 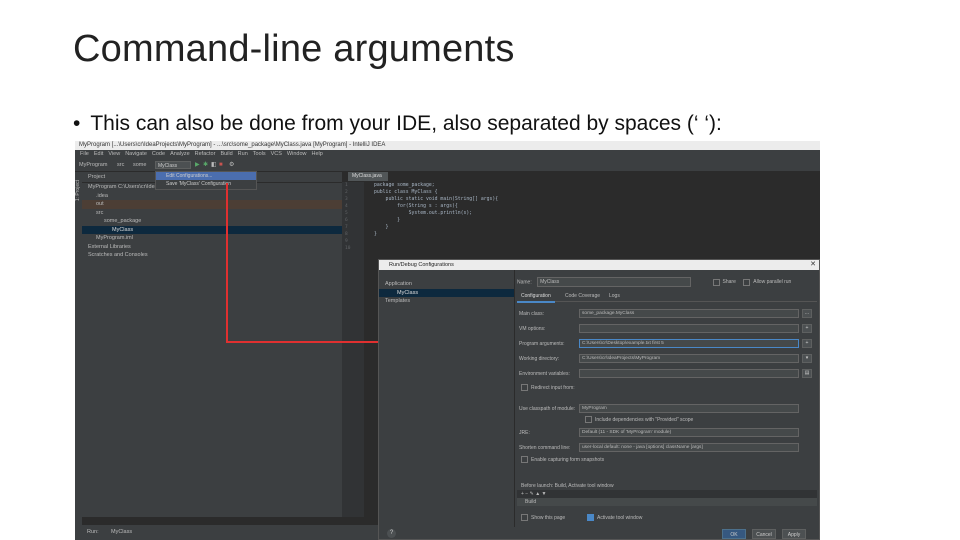 What do you see at coordinates (614, 296) in the screenshot?
I see `tab-logs: Logs` at bounding box center [614, 296].